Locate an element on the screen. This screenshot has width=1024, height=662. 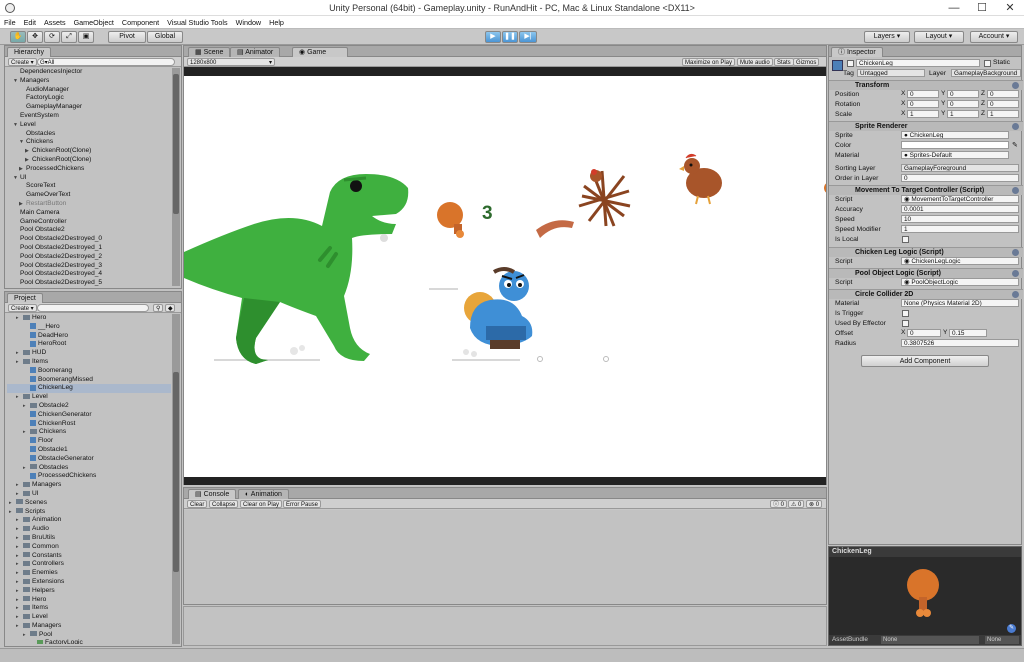
minimize-button: — is located at coordinates (954, 8).